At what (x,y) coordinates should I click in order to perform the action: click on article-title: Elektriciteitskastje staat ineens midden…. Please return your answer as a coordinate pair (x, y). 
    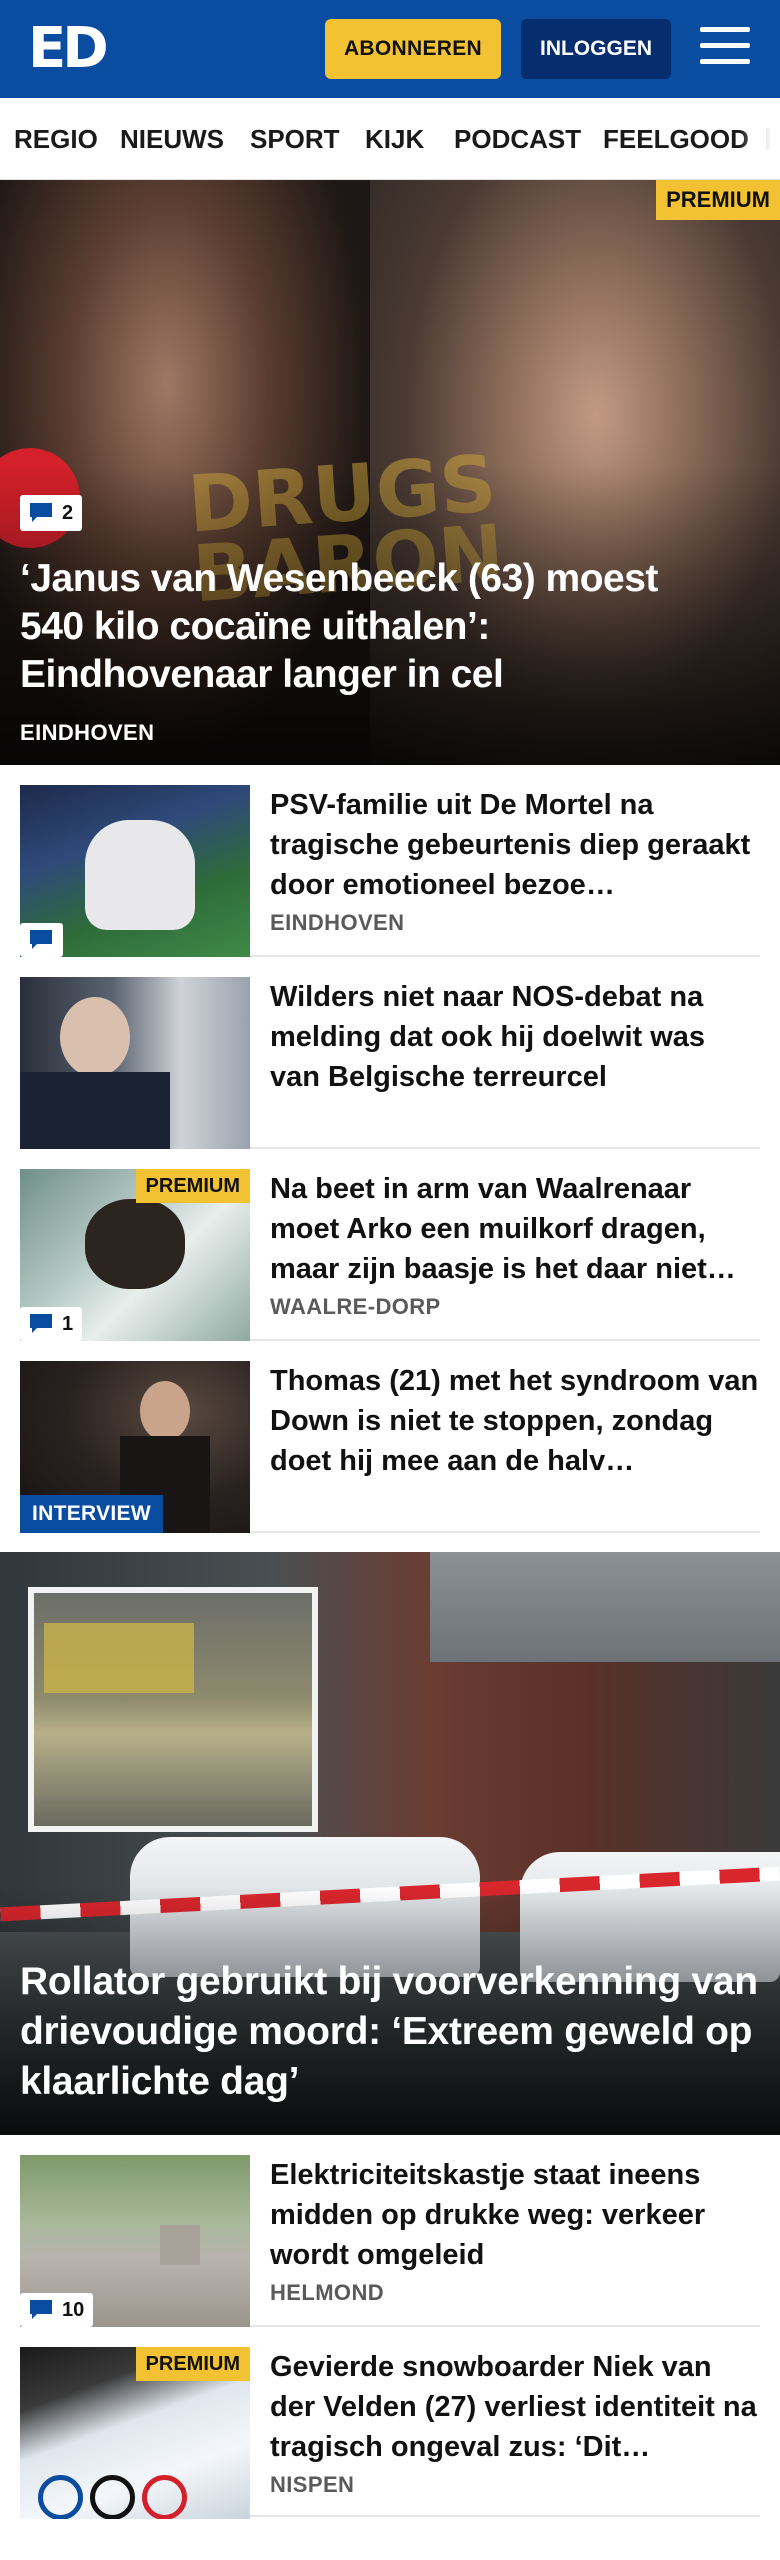
    Looking at the image, I should click on (515, 2215).